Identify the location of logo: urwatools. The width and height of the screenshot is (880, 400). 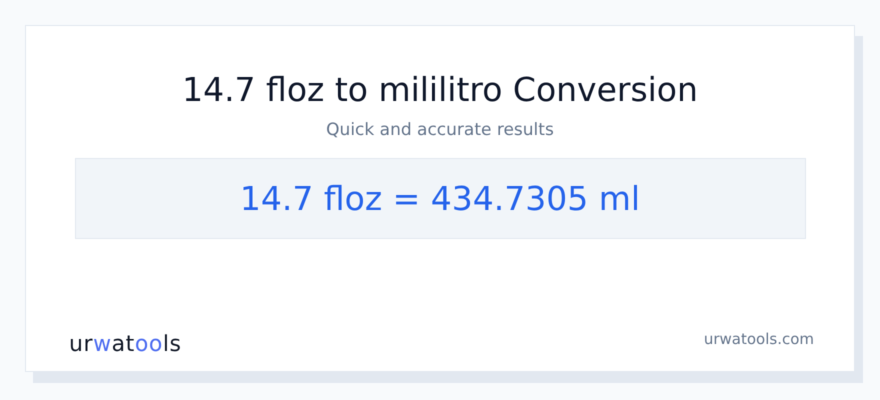
(125, 345).